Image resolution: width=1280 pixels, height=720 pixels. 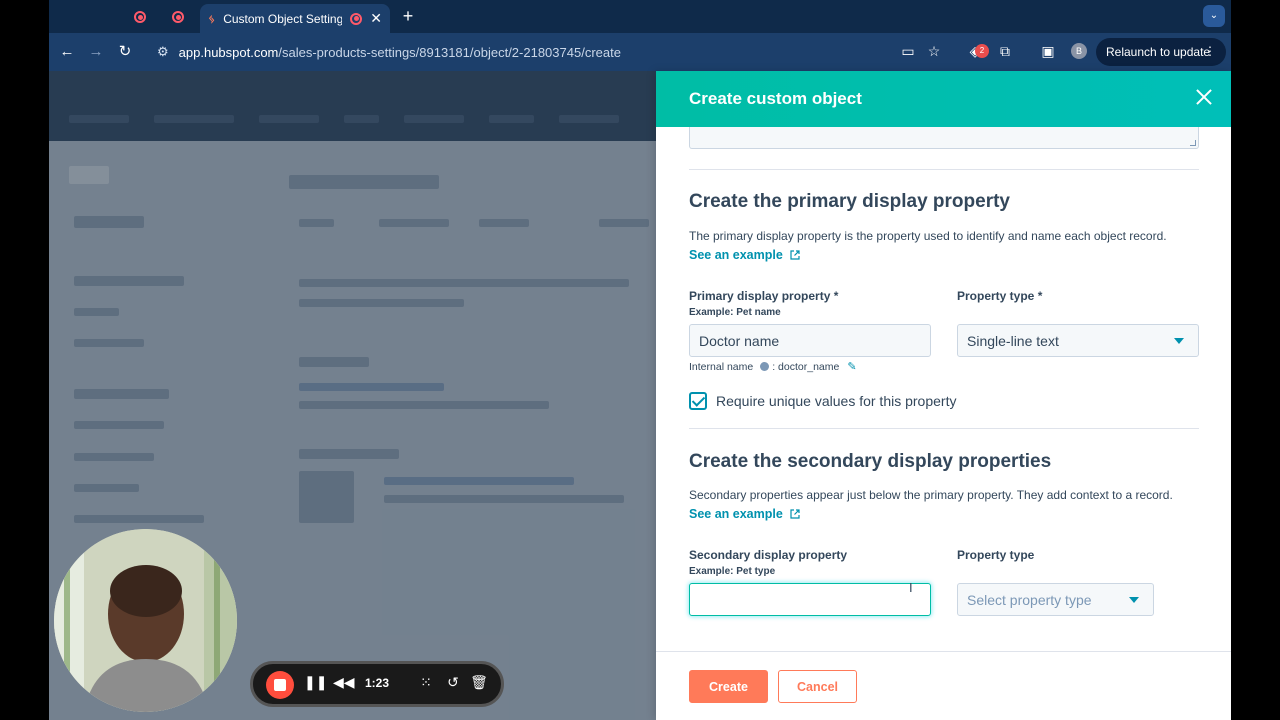 I want to click on webcam-bubble, so click(x=145, y=620).